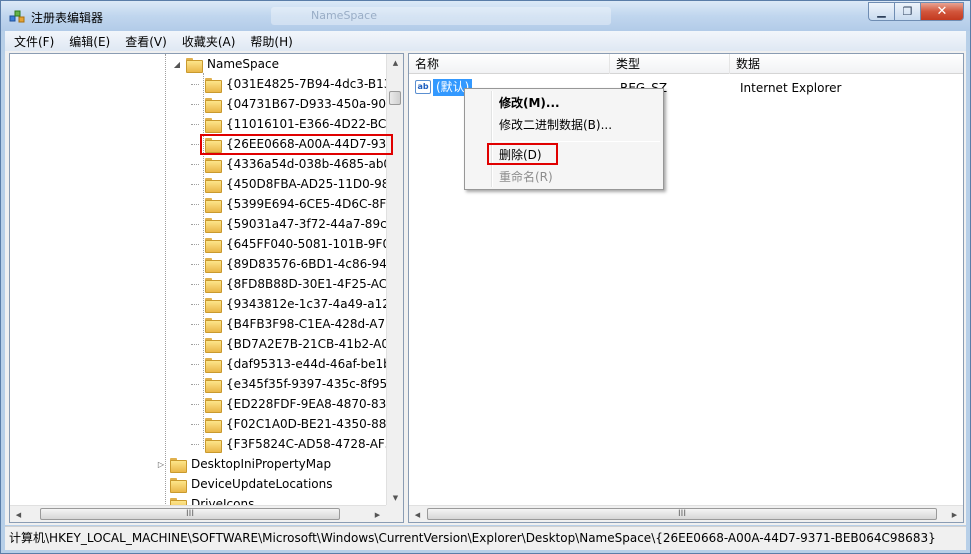 The width and height of the screenshot is (971, 554). What do you see at coordinates (423, 87) in the screenshot?
I see `string-value-icon: ab` at bounding box center [423, 87].